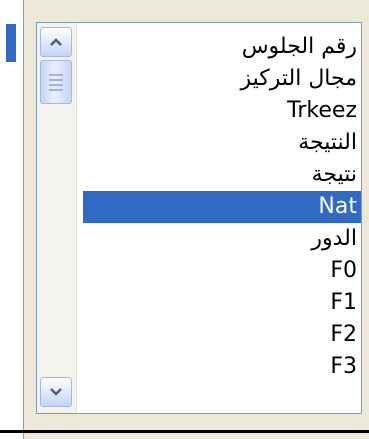 The image size is (369, 439). Describe the element at coordinates (222, 111) in the screenshot. I see `list-item: Trkeez` at that location.